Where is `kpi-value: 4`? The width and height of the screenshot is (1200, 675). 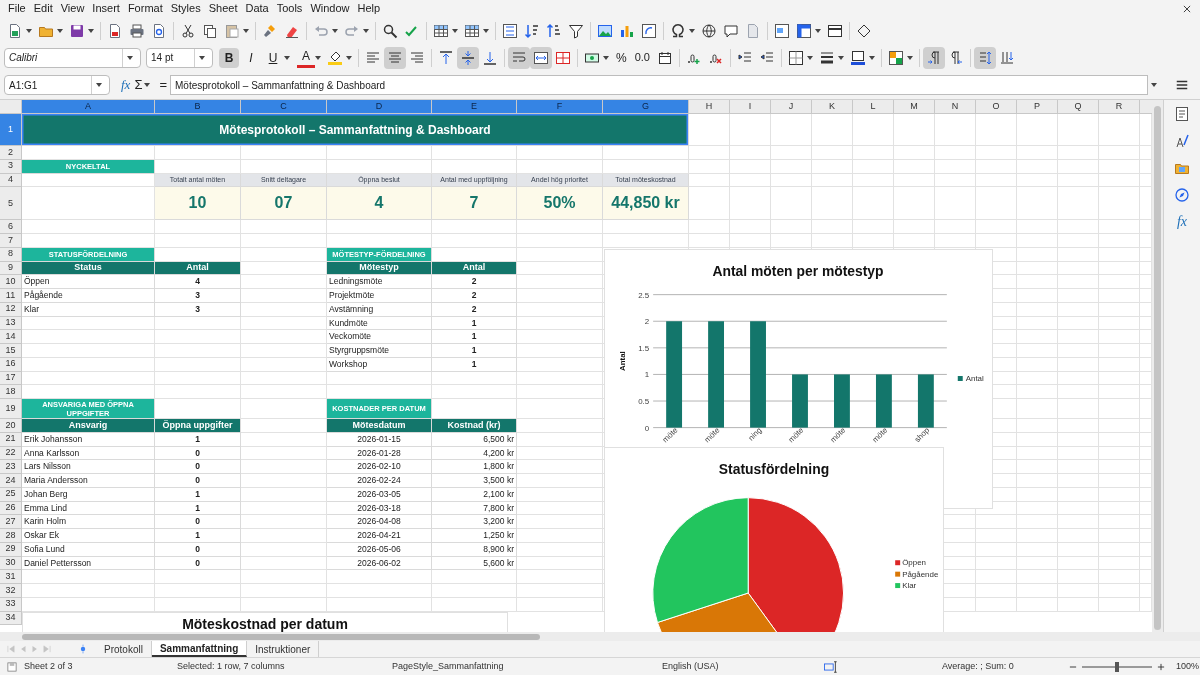
kpi-value: 4 is located at coordinates (379, 204).